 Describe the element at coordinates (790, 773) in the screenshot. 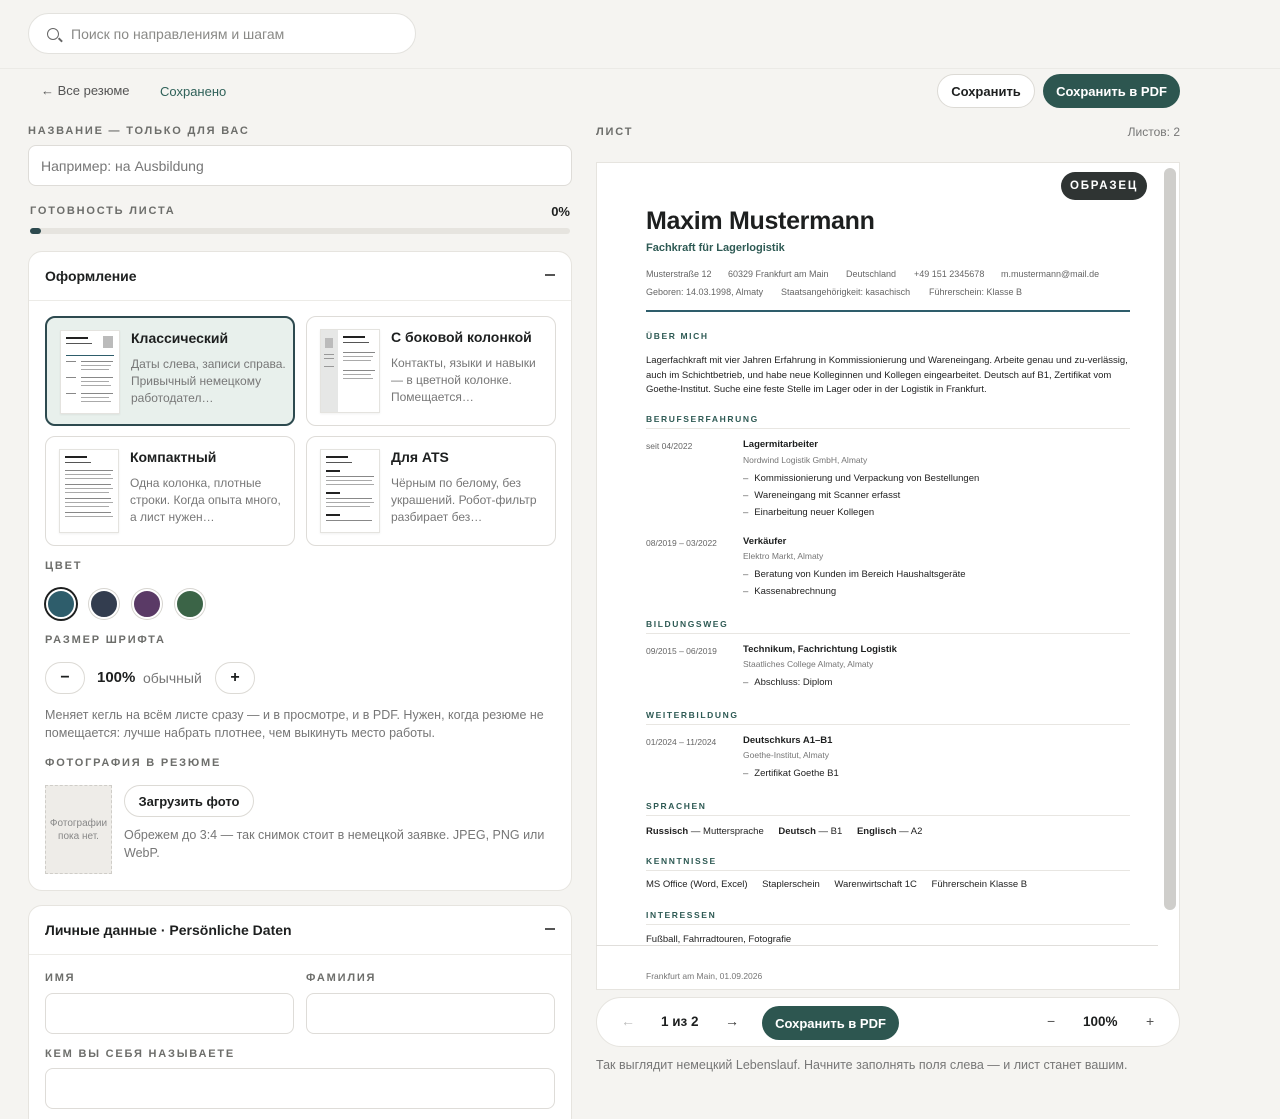

I see `entry-bullet: Zertifikat Goethe B1` at that location.